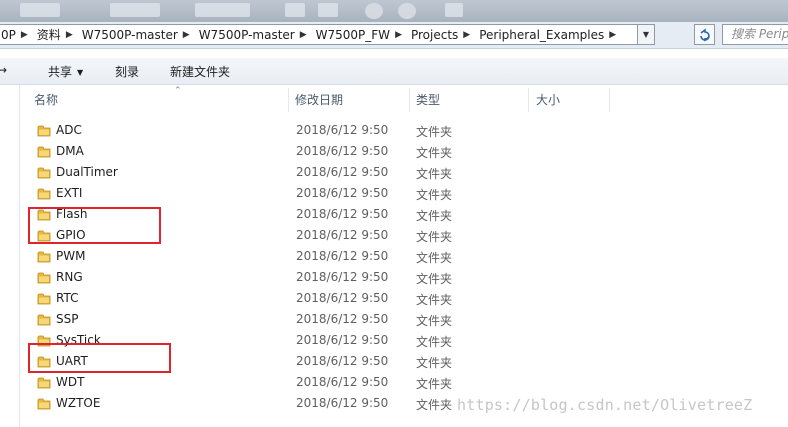  Describe the element at coordinates (49, 34) in the screenshot. I see `breadcrumb-item: 资料` at that location.